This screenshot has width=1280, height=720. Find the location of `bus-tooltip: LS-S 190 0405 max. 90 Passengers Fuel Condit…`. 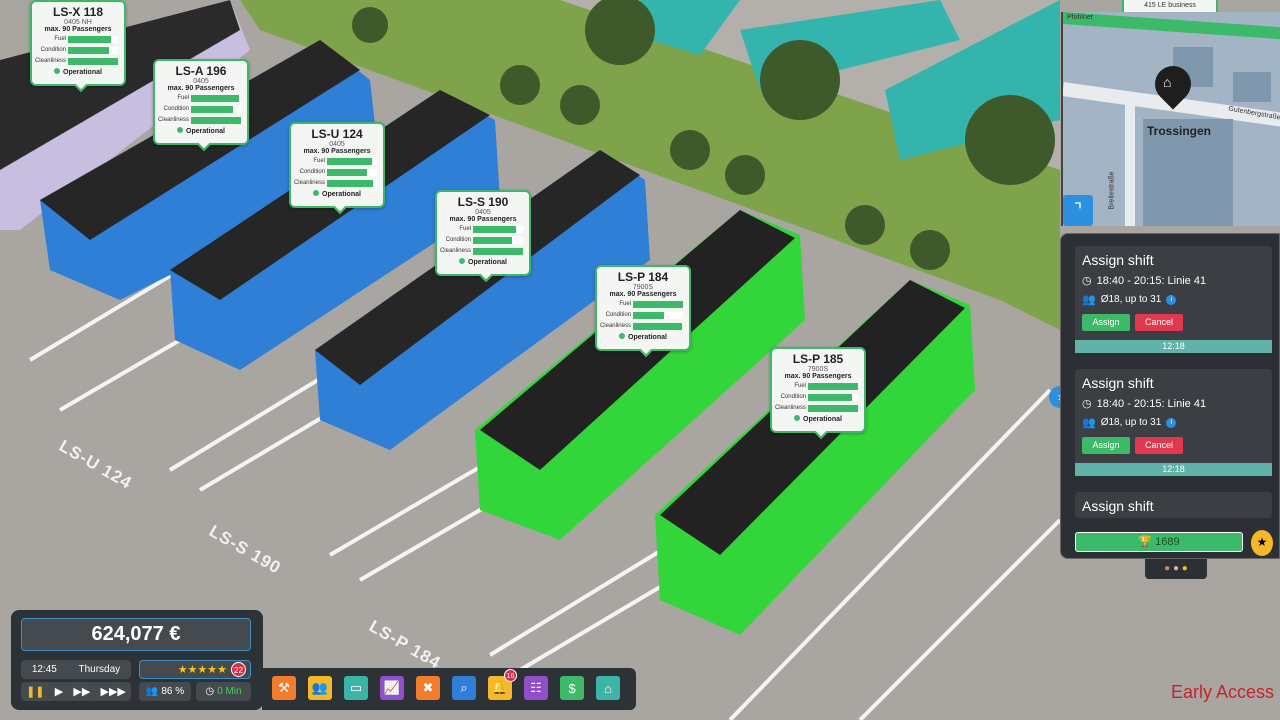

bus-tooltip: LS-S 190 0405 max. 90 Passengers Fuel Condit… is located at coordinates (483, 233).